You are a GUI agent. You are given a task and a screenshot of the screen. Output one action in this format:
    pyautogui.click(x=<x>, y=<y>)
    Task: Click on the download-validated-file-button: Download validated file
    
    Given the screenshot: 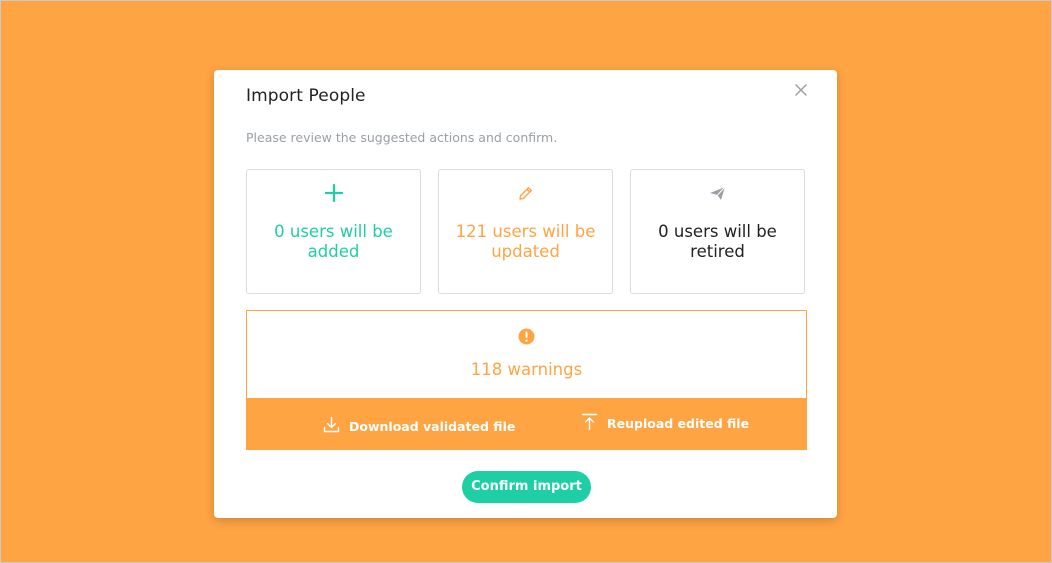 What is the action you would take?
    pyautogui.click(x=419, y=426)
    